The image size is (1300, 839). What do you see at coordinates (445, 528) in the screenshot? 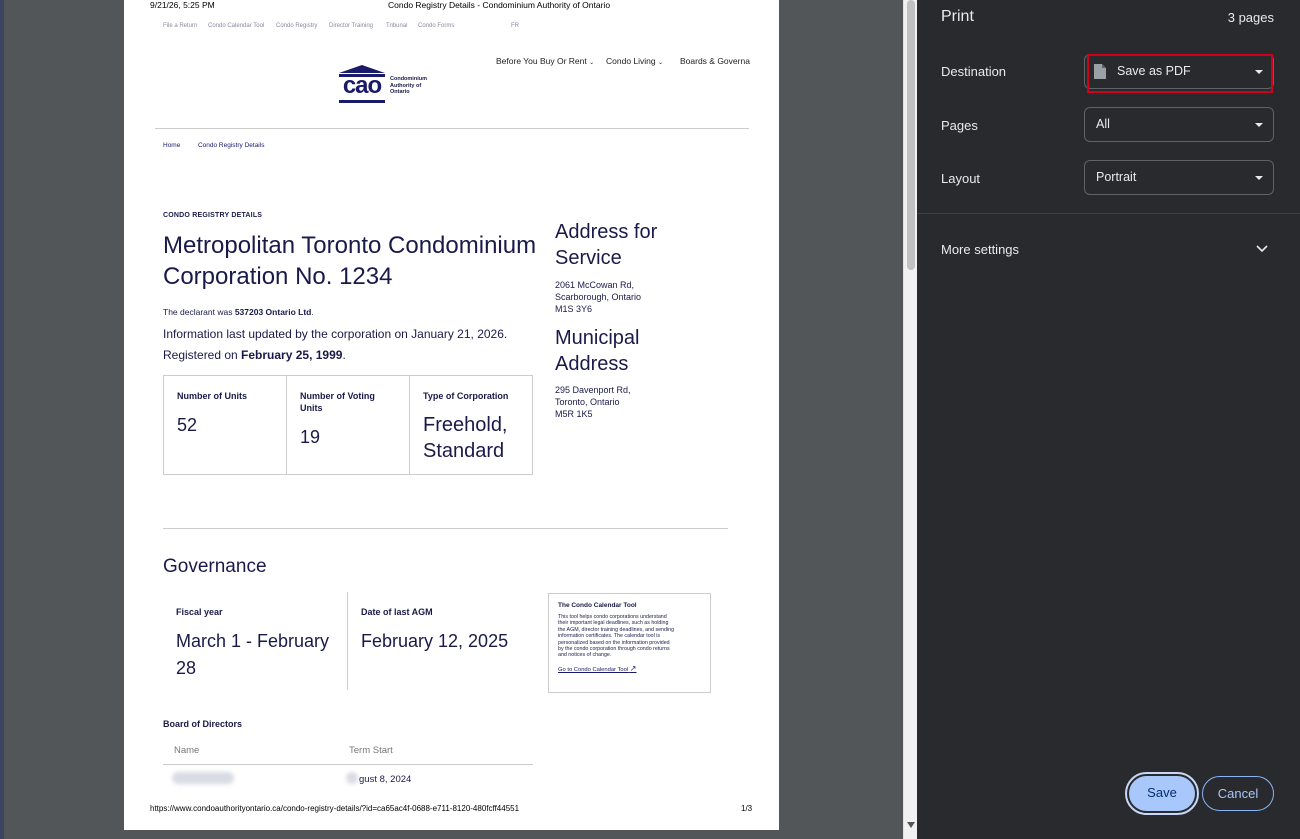
I see `section-divider` at bounding box center [445, 528].